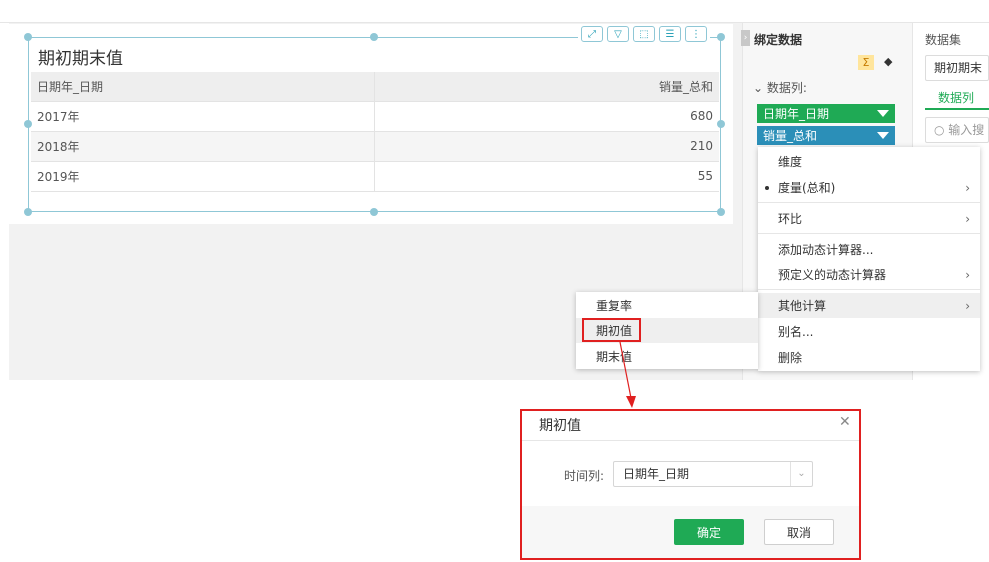 Image resolution: width=989 pixels, height=562 pixels. What do you see at coordinates (656, 474) in the screenshot?
I see `time-column-value: 日期年_日期` at bounding box center [656, 474].